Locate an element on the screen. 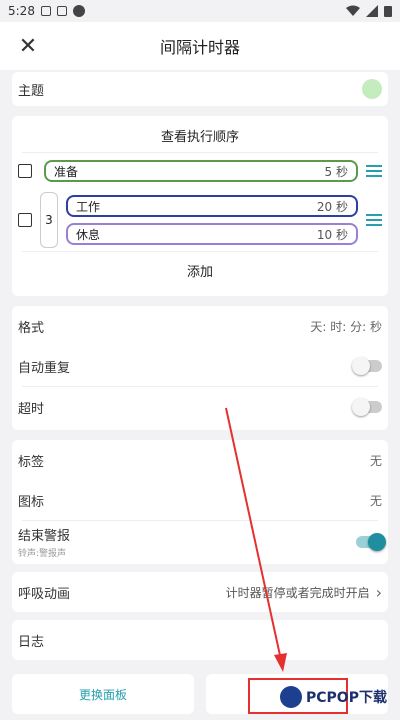 This screenshot has height=720, width=400. tag-label: 标签 is located at coordinates (31, 462).